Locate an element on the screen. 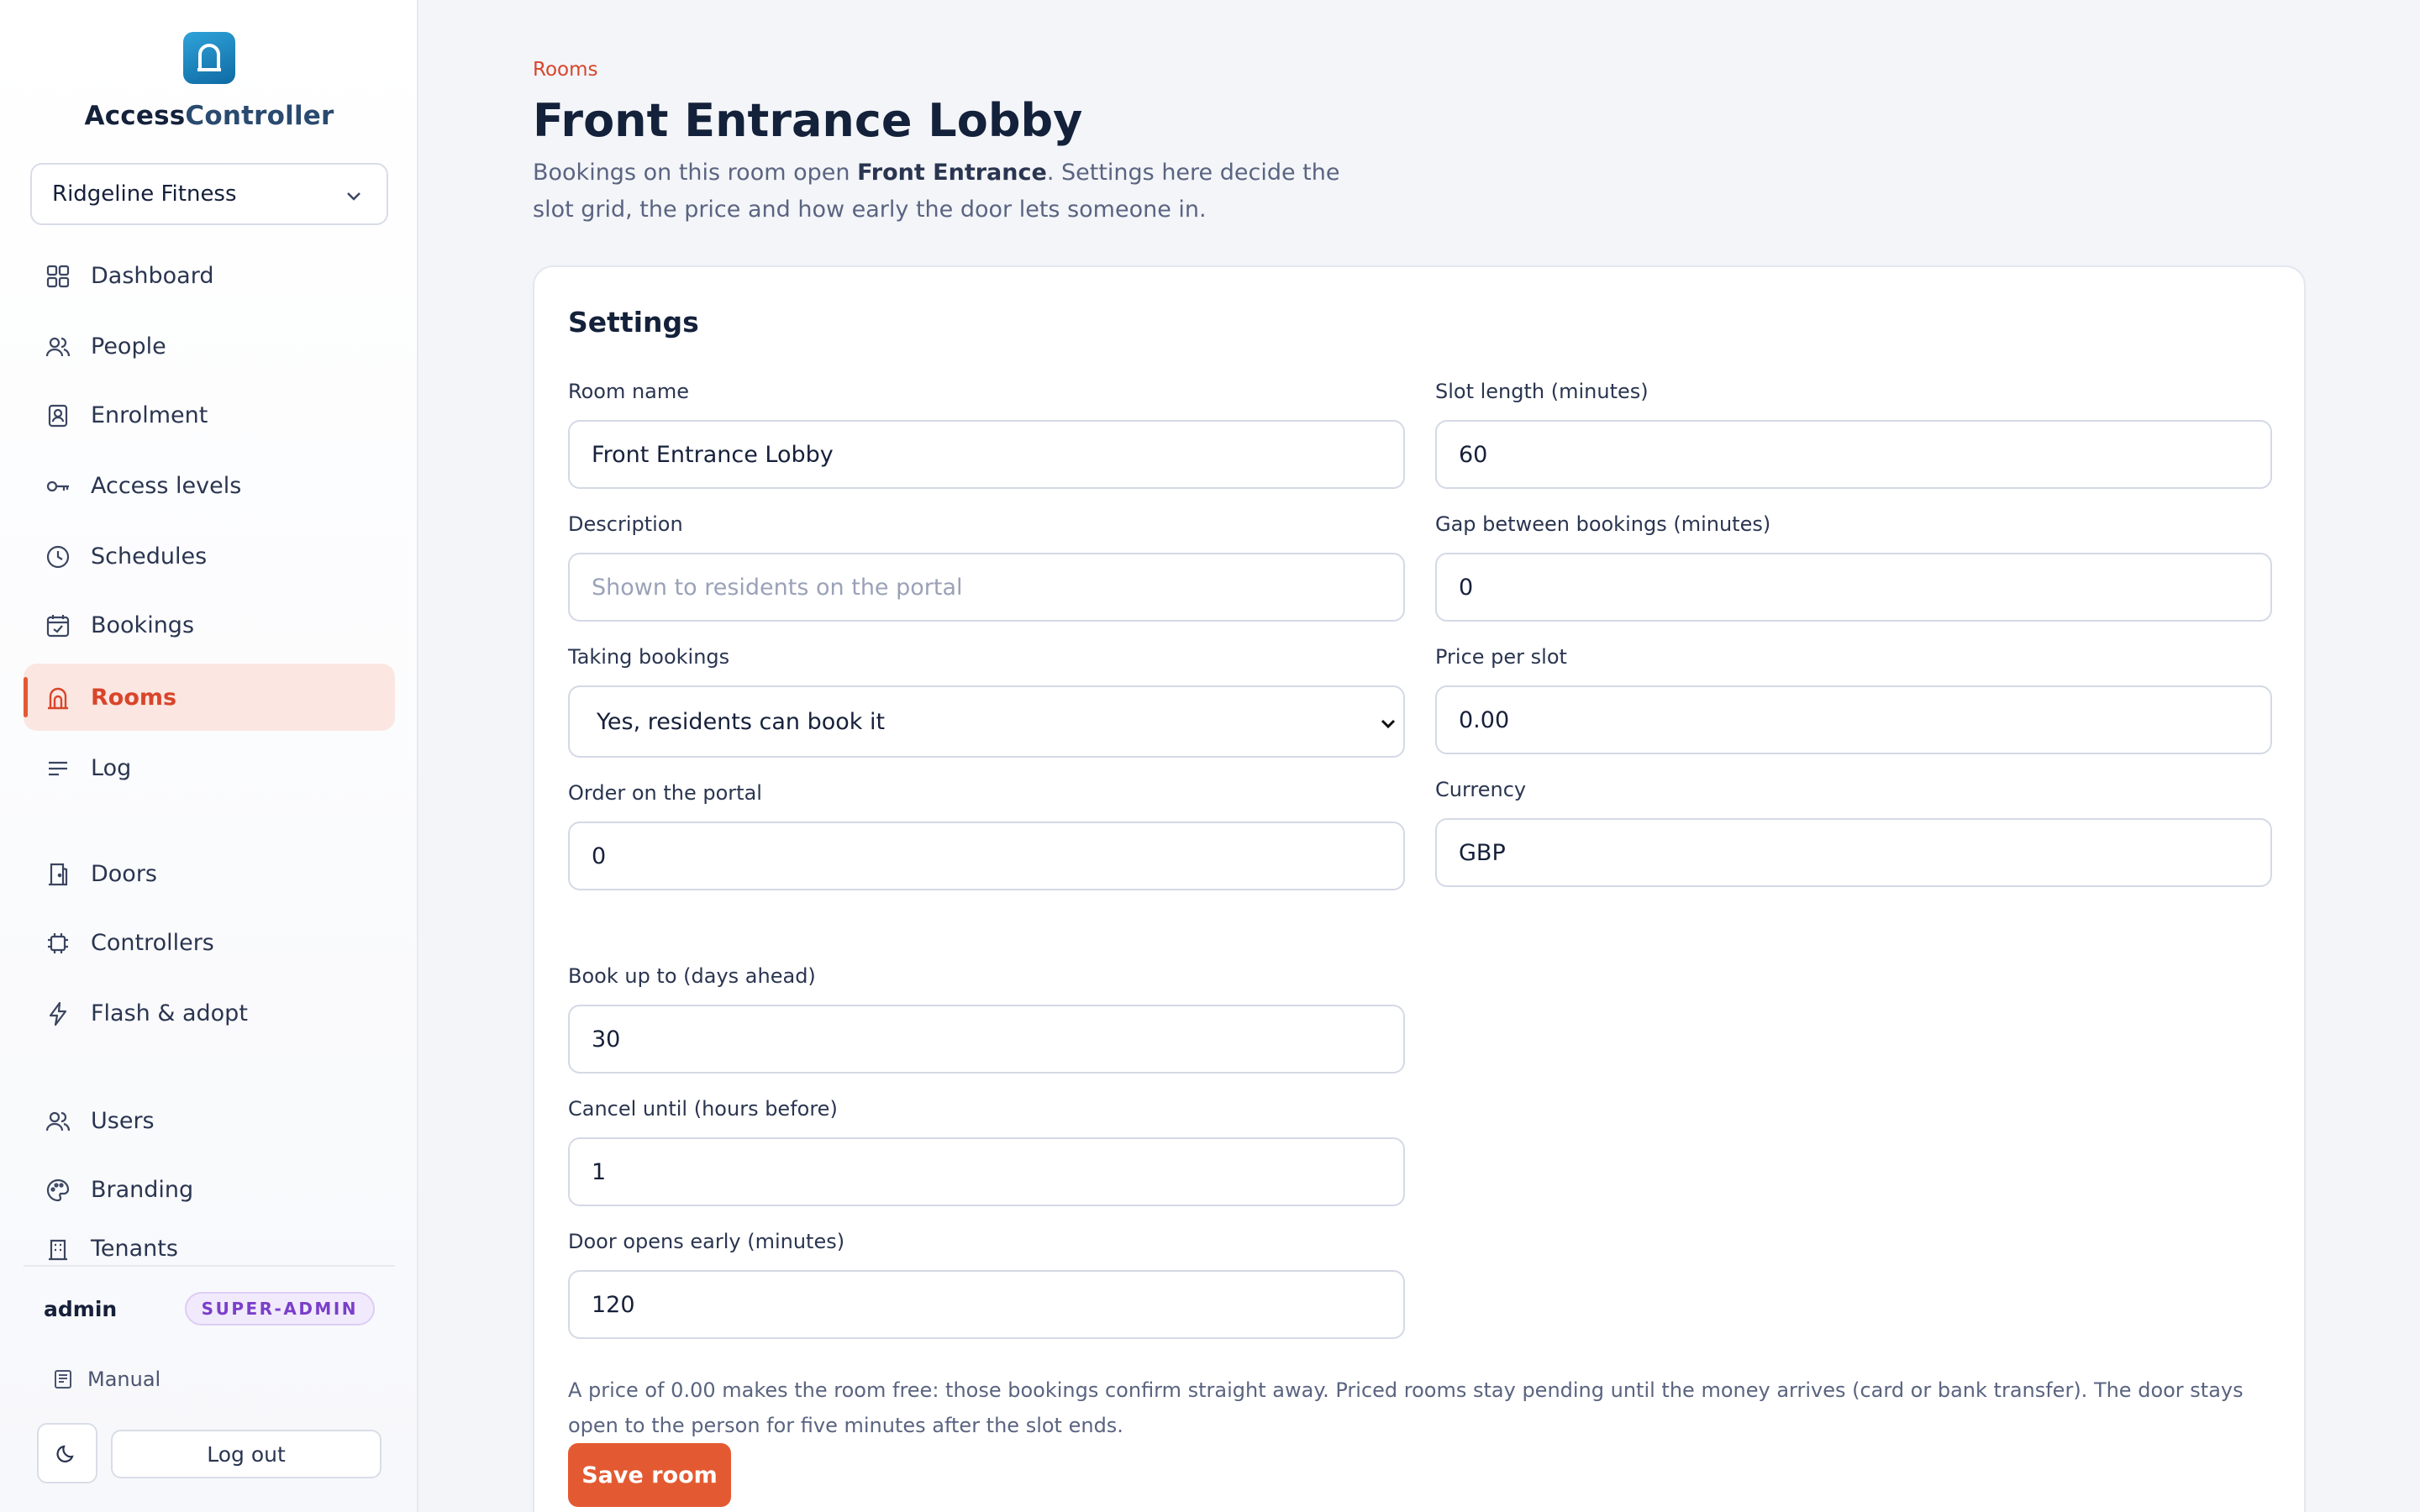  gap-input: 0 is located at coordinates (1854, 587).